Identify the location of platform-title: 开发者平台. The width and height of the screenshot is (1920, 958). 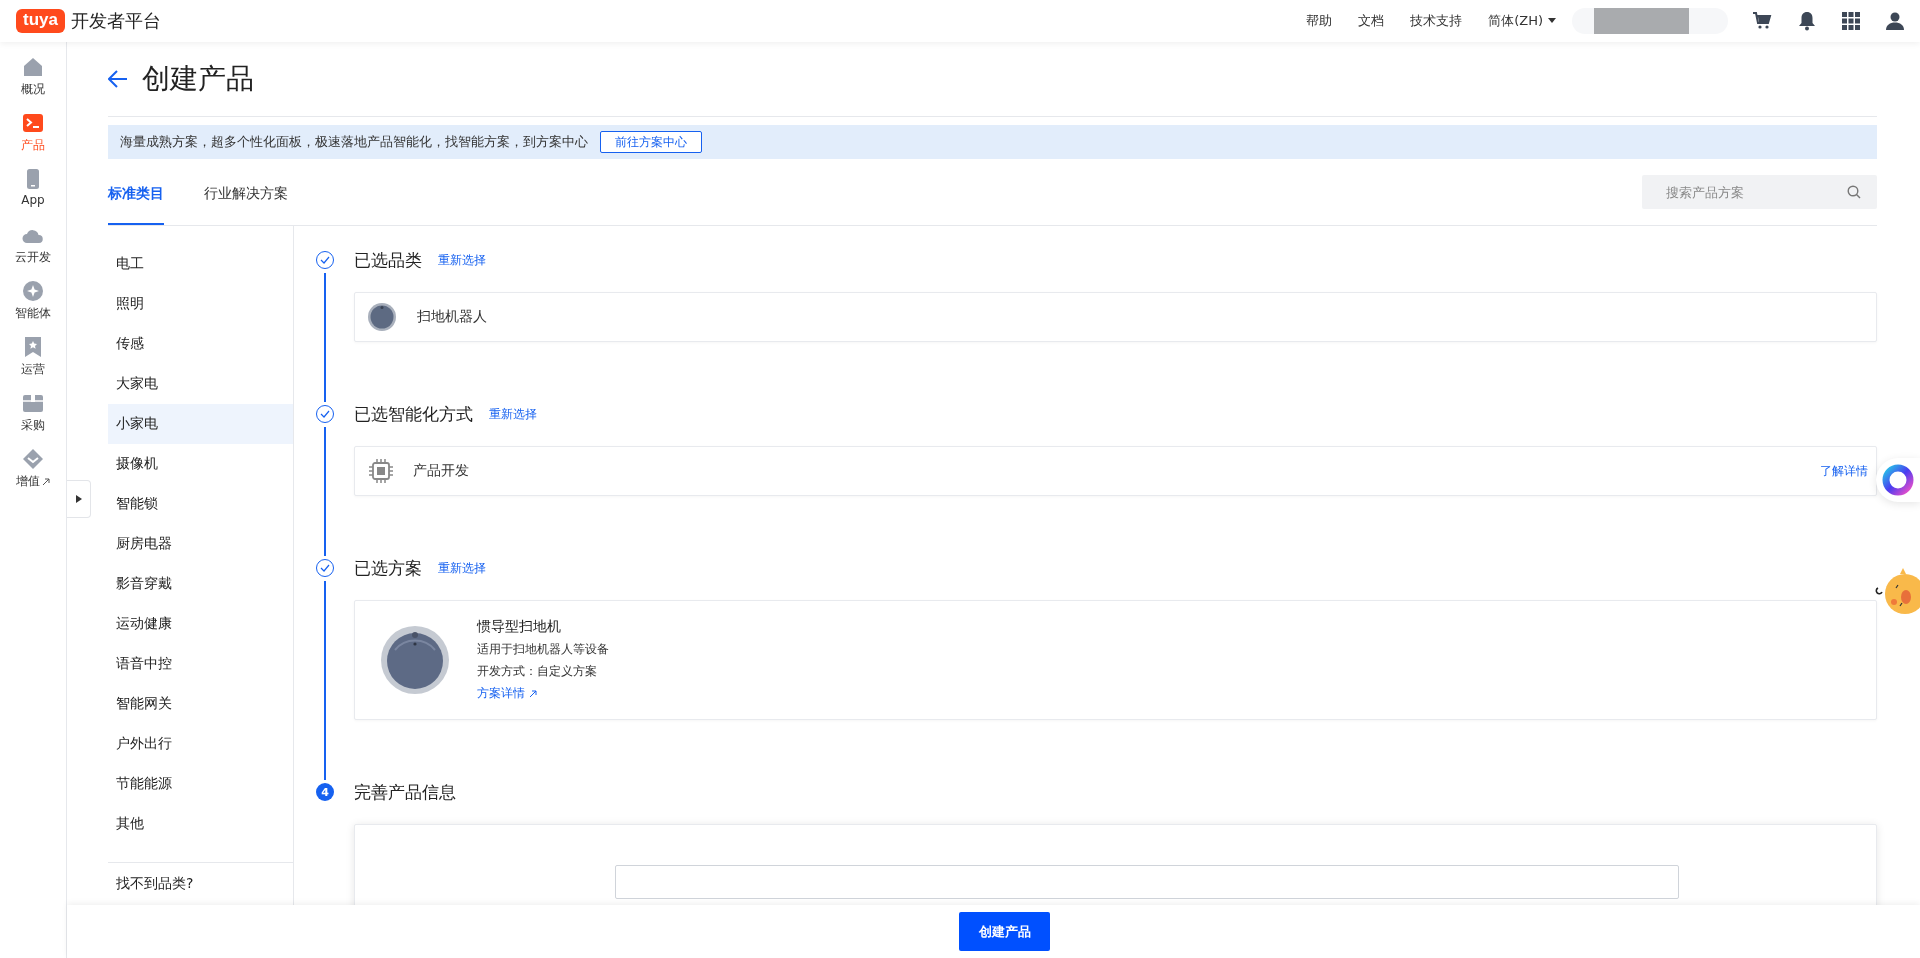
(115, 21).